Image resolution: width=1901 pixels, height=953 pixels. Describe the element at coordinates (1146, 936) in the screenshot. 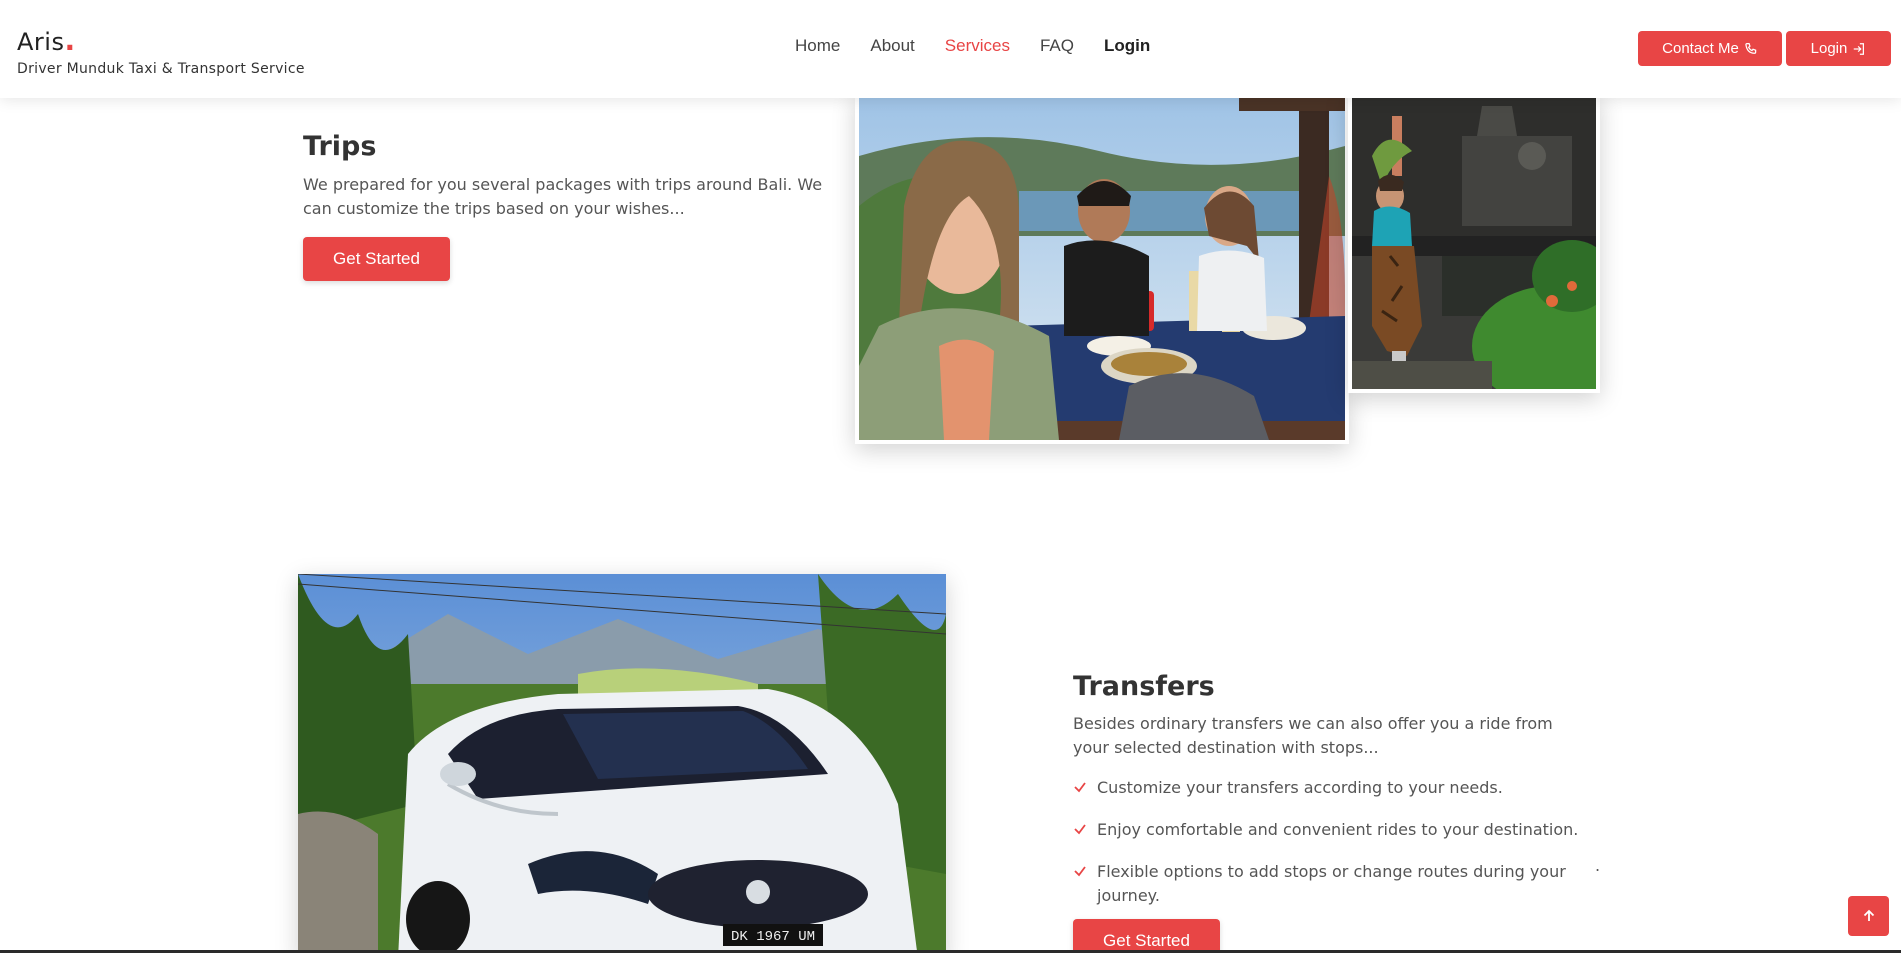

I see `transfers-get-started-button: Get Started` at that location.